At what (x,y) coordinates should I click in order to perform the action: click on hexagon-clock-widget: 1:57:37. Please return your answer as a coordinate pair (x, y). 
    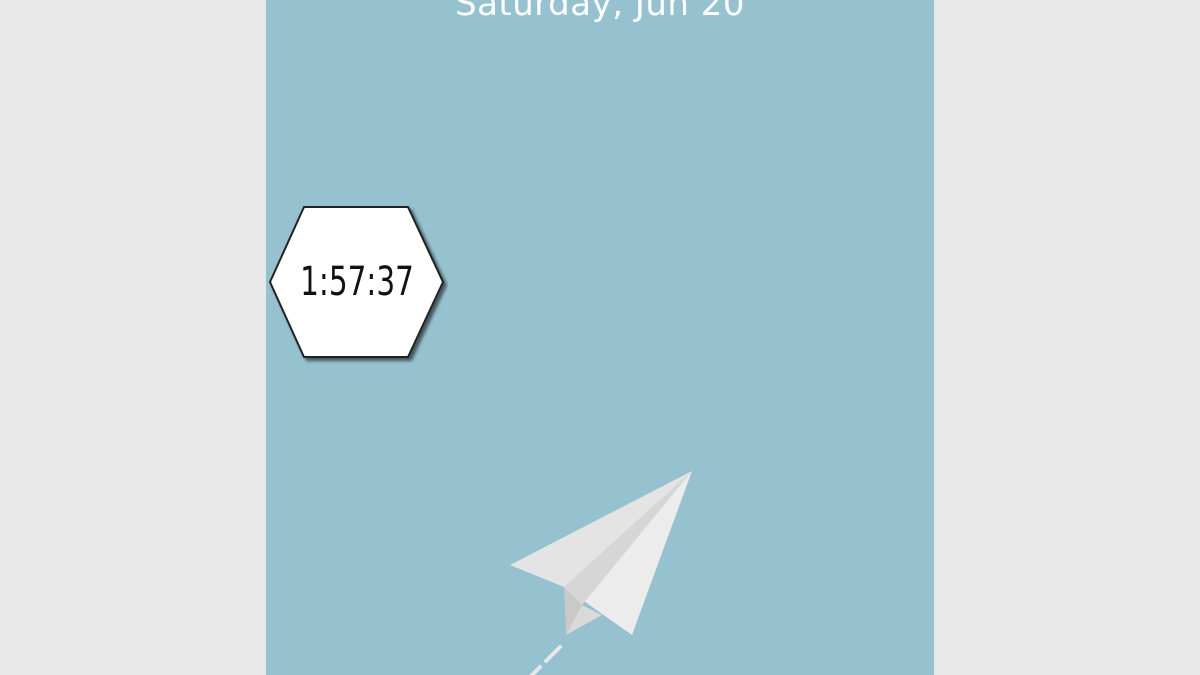
    Looking at the image, I should click on (357, 283).